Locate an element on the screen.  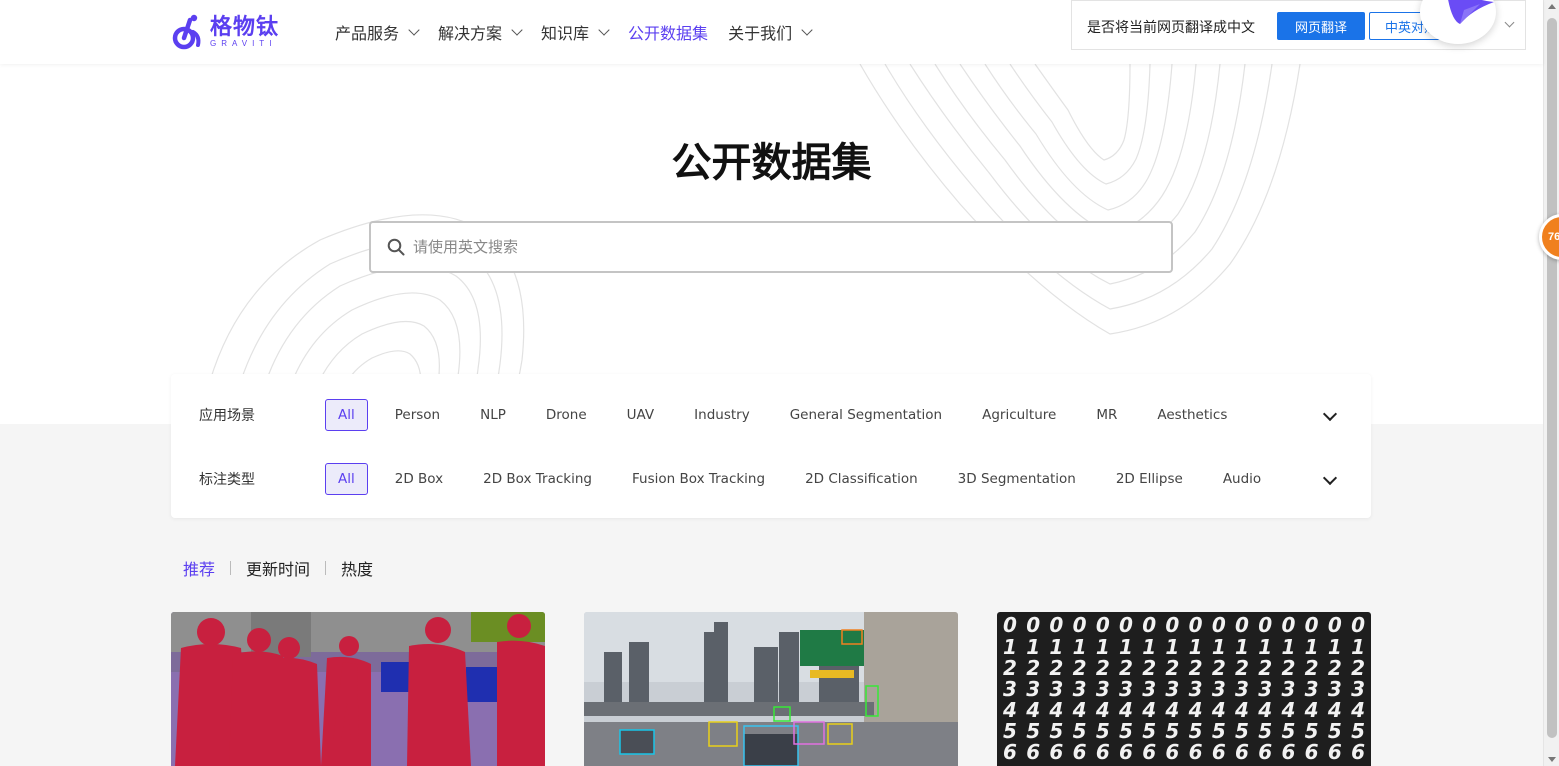
translate-prompt: 是否将当前网页翻译成中文 is located at coordinates (1171, 27).